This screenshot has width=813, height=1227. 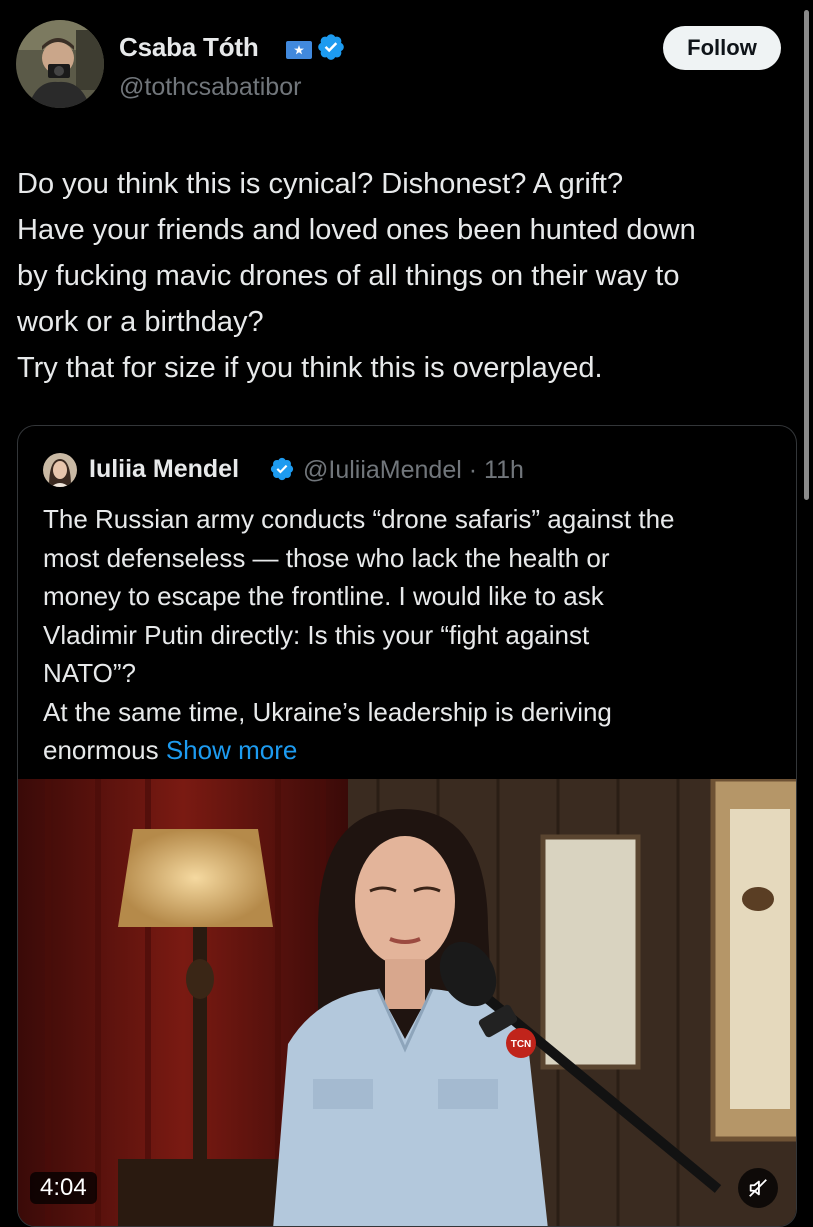 I want to click on author-name: Csaba Tóth, so click(x=189, y=47).